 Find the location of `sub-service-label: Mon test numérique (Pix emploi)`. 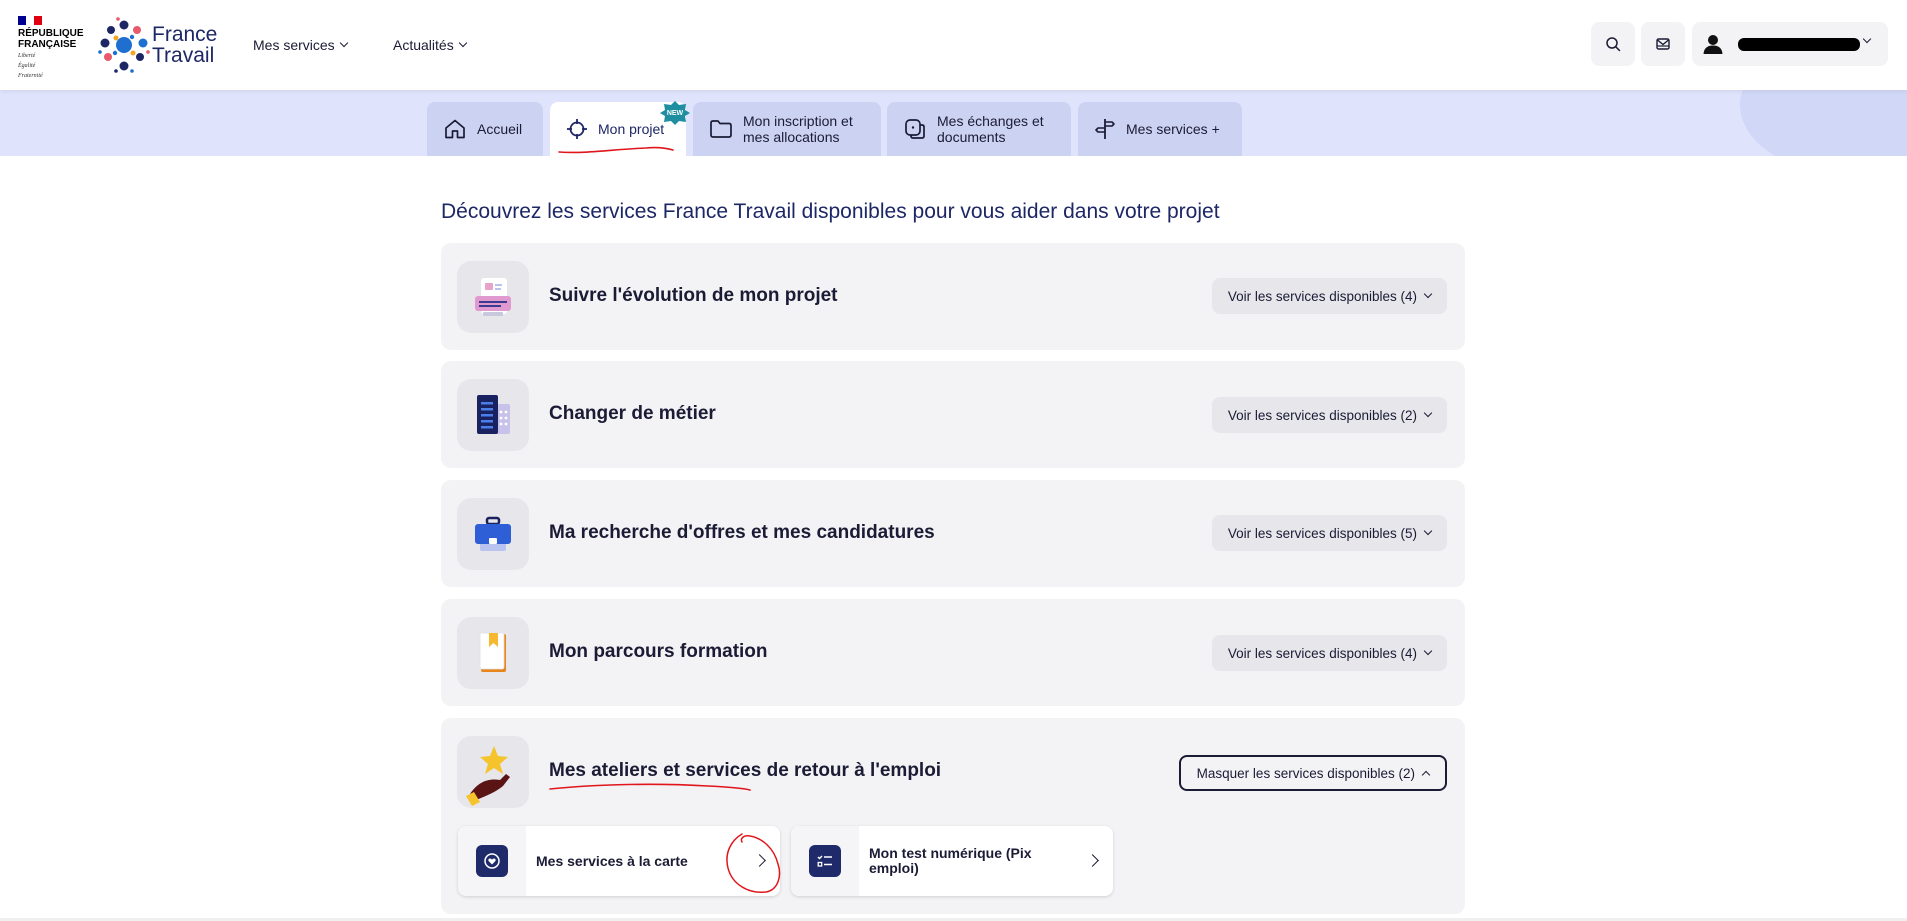

sub-service-label: Mon test numérique (Pix emploi) is located at coordinates (950, 860).